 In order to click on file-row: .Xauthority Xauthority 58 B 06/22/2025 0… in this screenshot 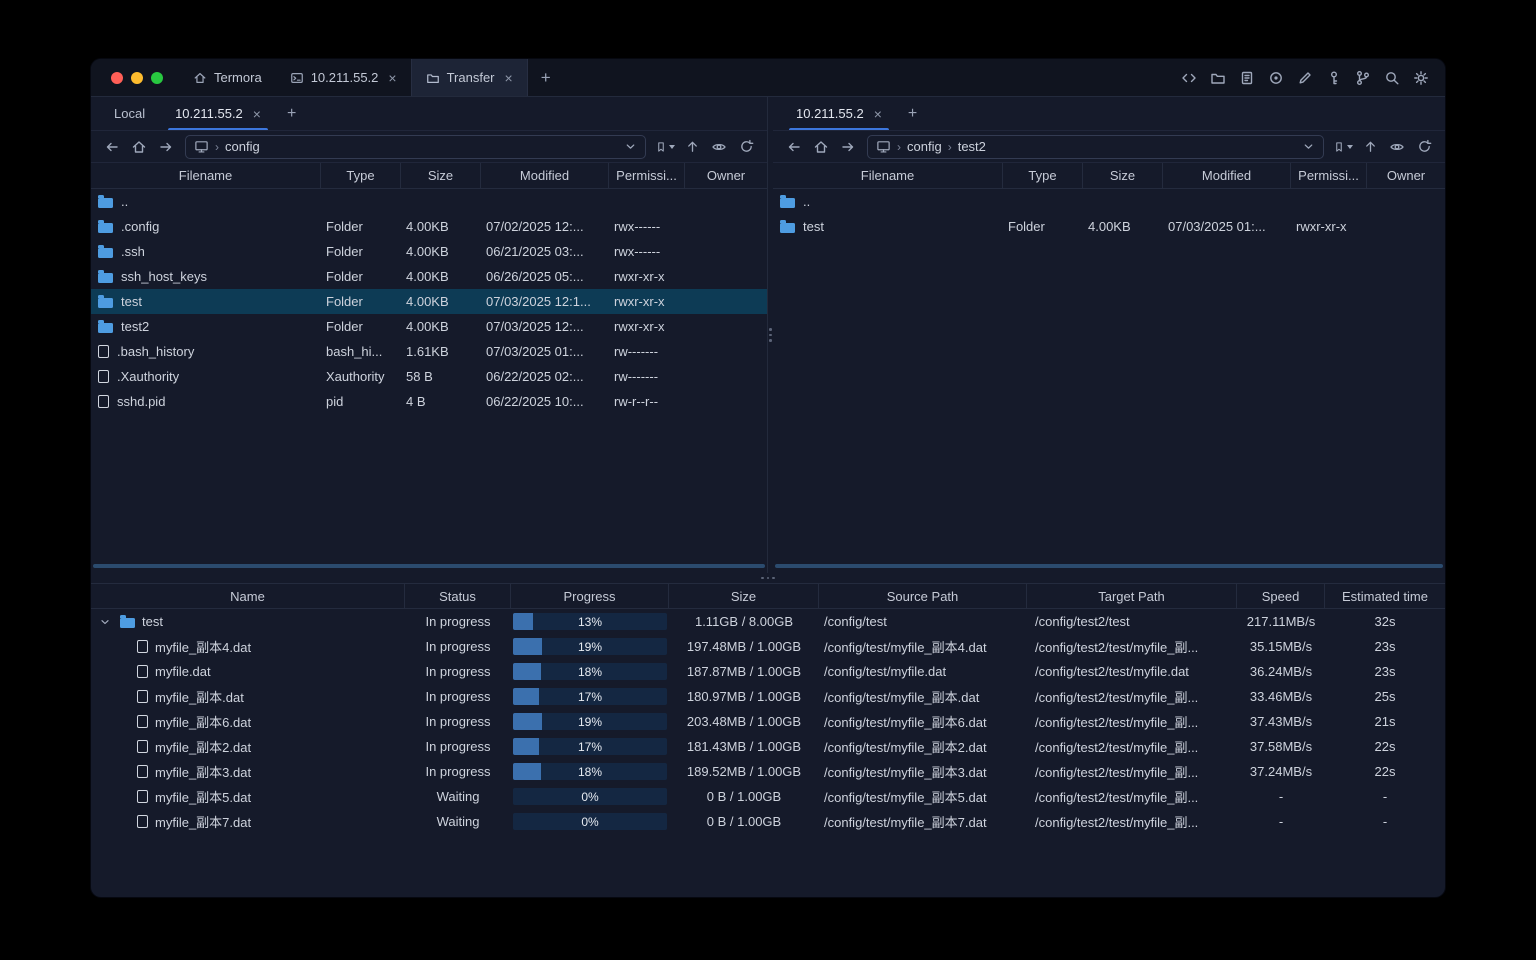, I will do `click(429, 376)`.